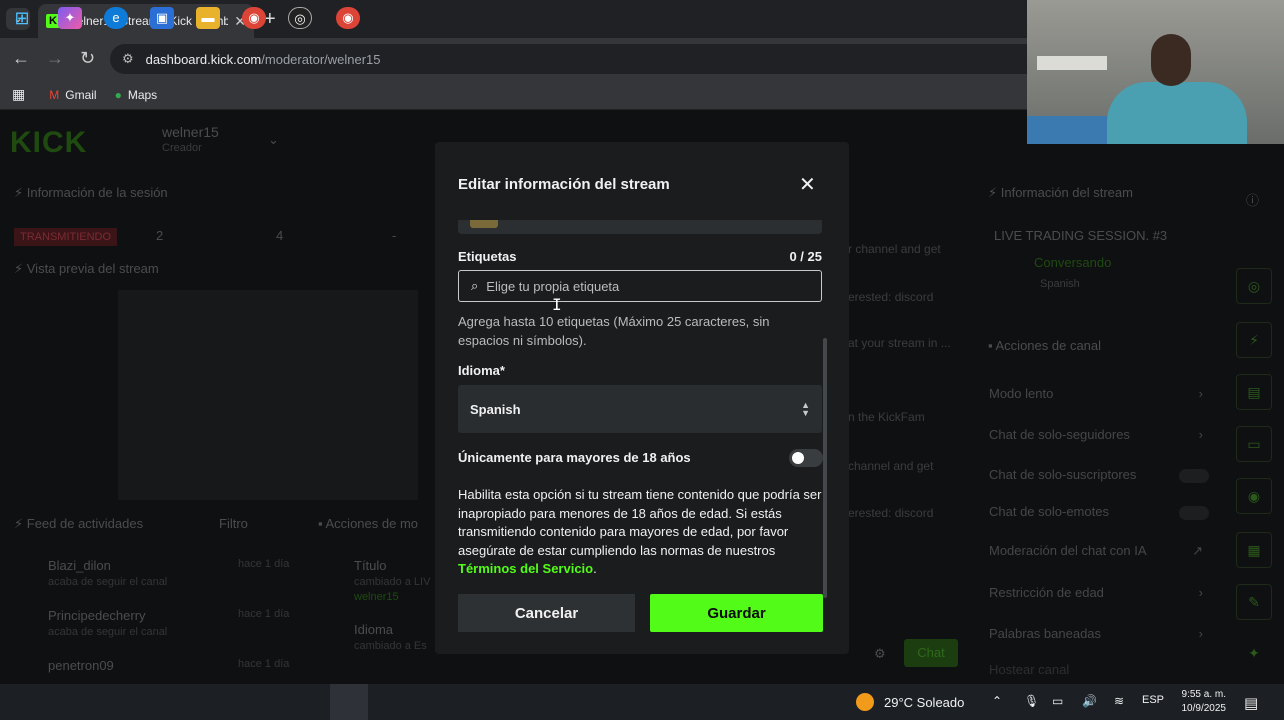  What do you see at coordinates (390, 637) in the screenshot?
I see `mod-action-item: Idioma cambiado a Es` at bounding box center [390, 637].